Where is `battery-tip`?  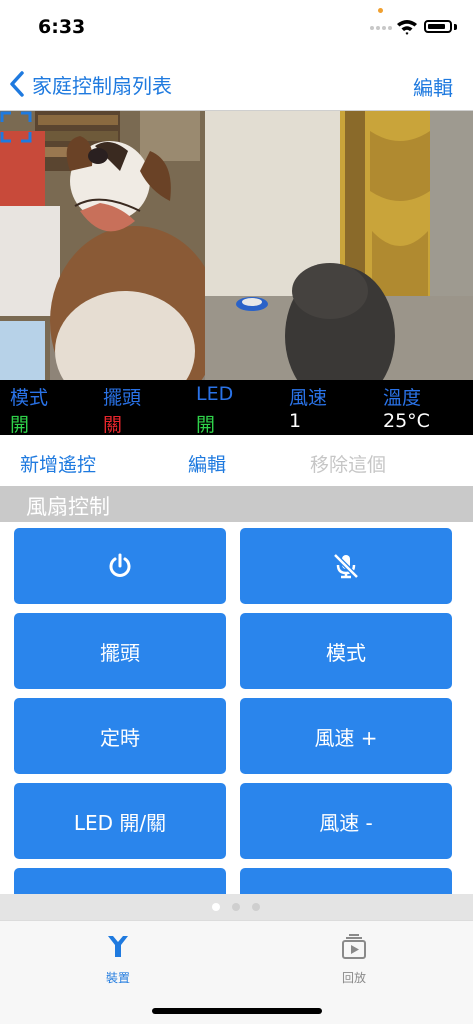 battery-tip is located at coordinates (455, 27).